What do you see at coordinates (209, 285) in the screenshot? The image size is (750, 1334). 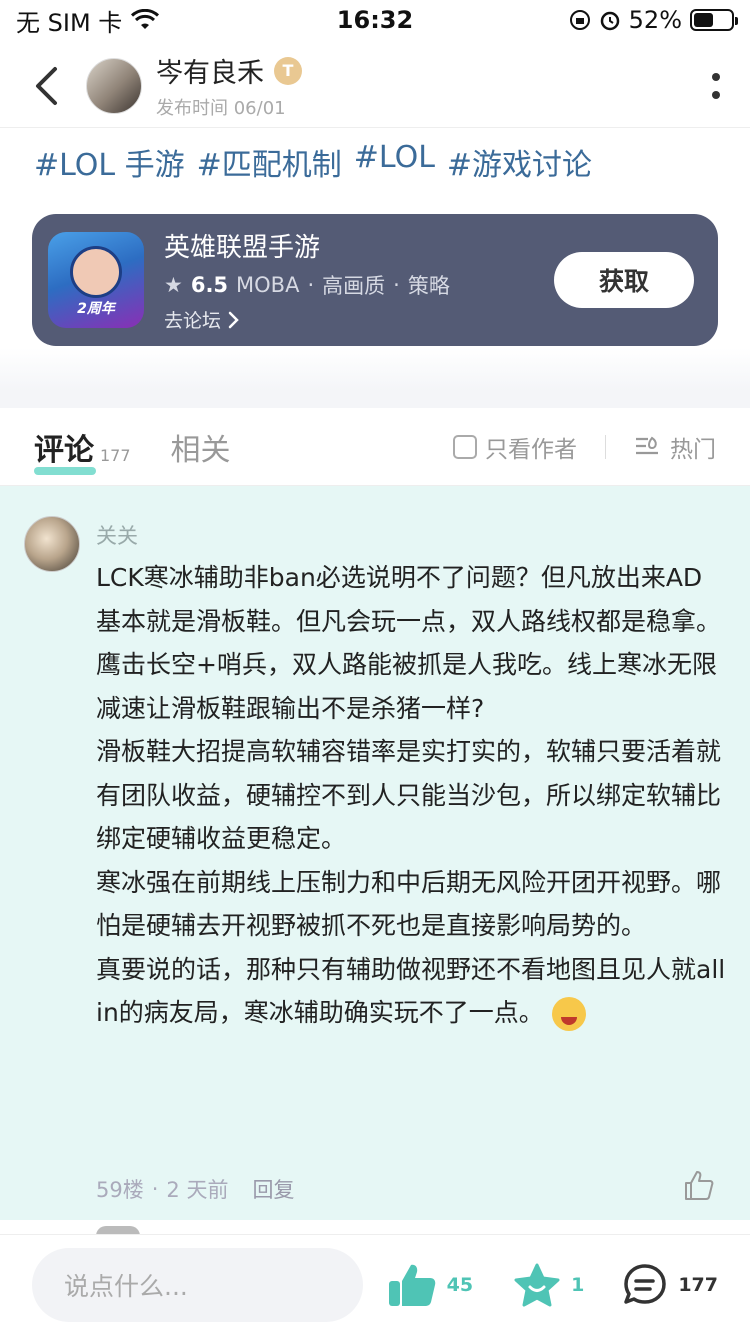 I see `game-rating: 6.5` at bounding box center [209, 285].